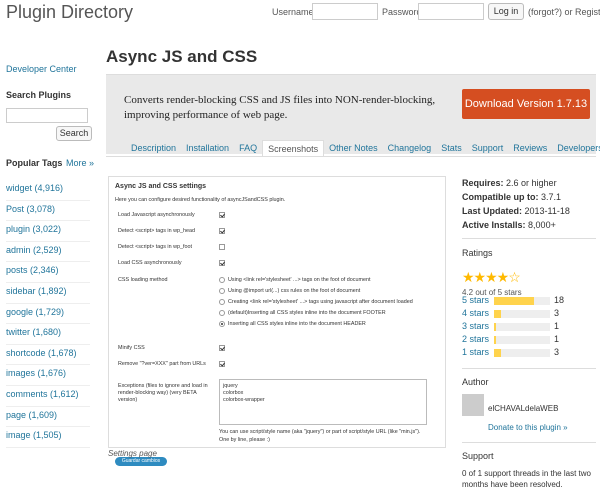 The width and height of the screenshot is (600, 490). Describe the element at coordinates (222, 348) in the screenshot. I see `minify-checkbox` at that location.